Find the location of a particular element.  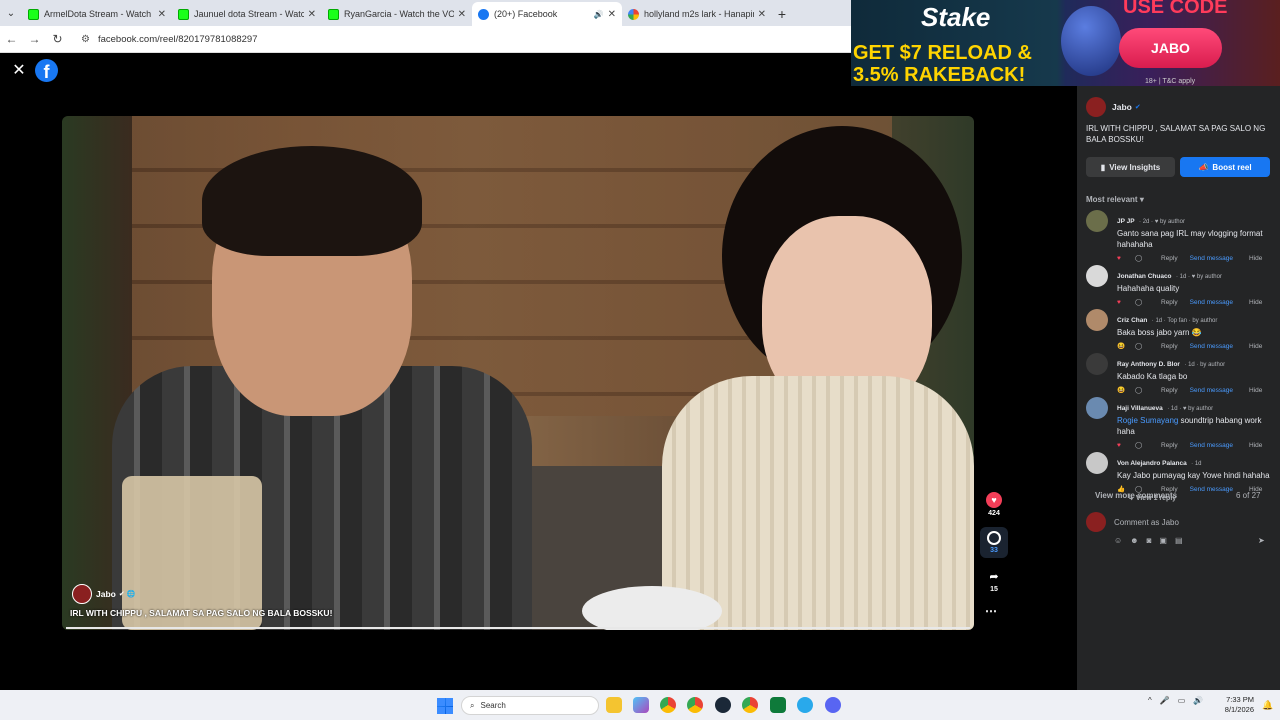

browser-tab: Jaunuel dota Stream - Watch Liv ✕ is located at coordinates (247, 14).